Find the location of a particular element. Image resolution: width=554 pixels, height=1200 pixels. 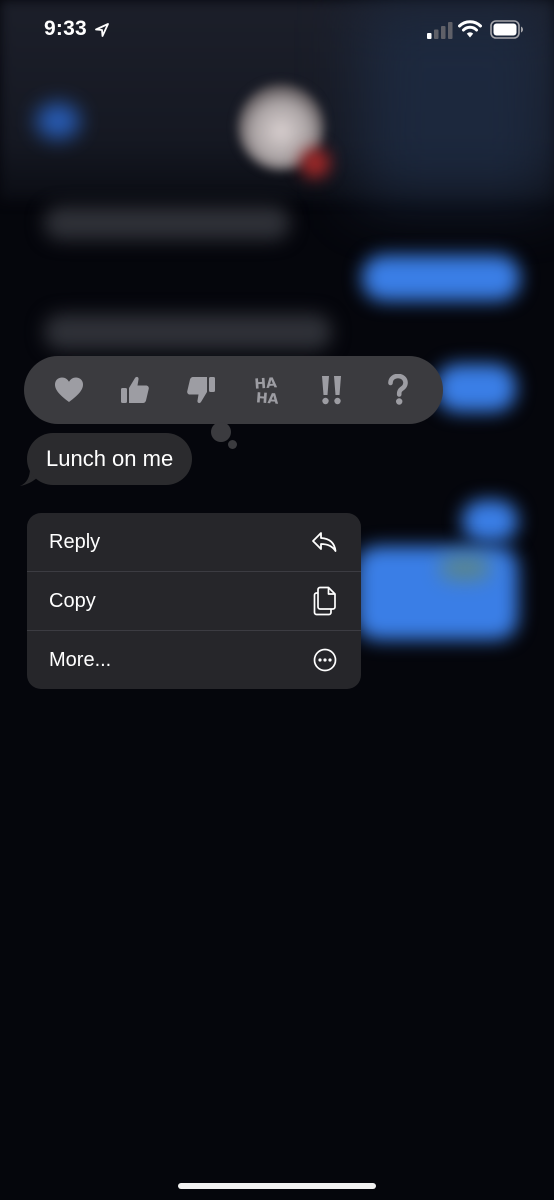

double-exclamation-icon is located at coordinates (332, 390).